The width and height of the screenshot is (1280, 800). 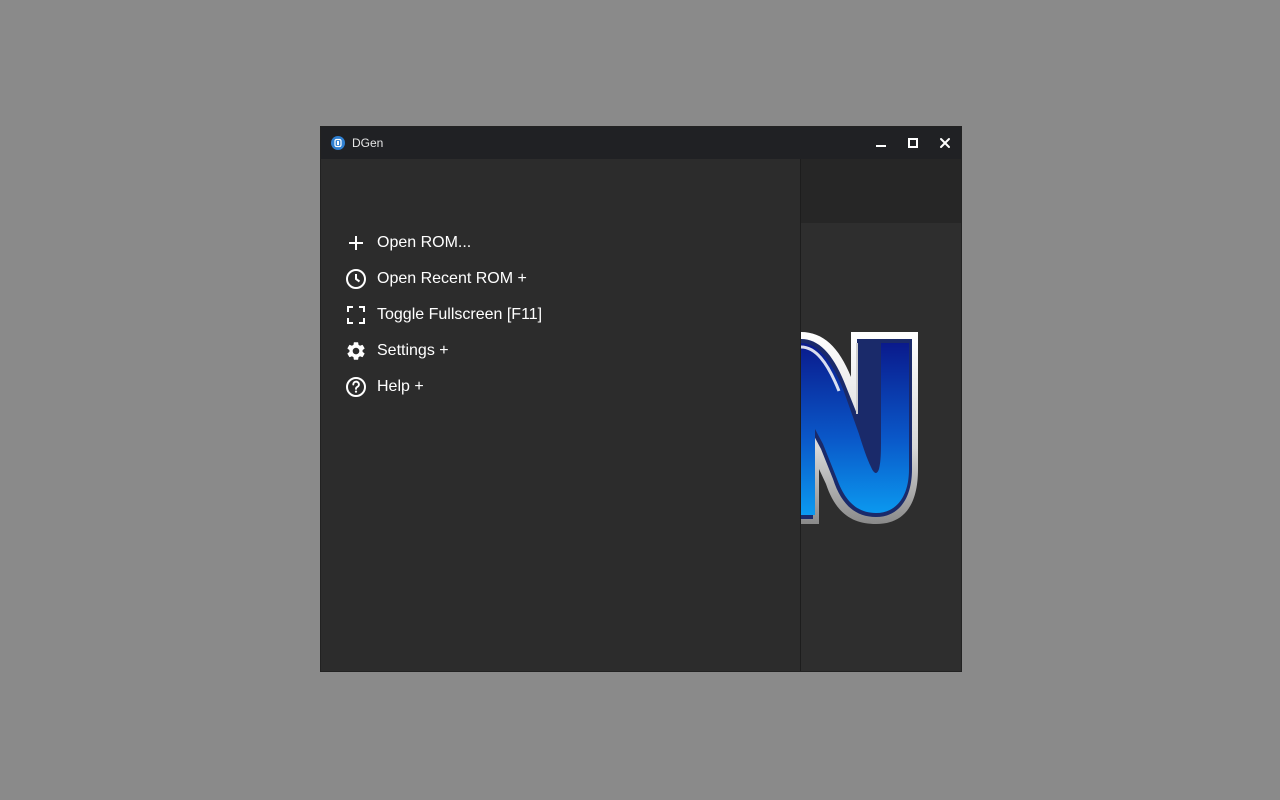 I want to click on window-controls, so click(x=913, y=143).